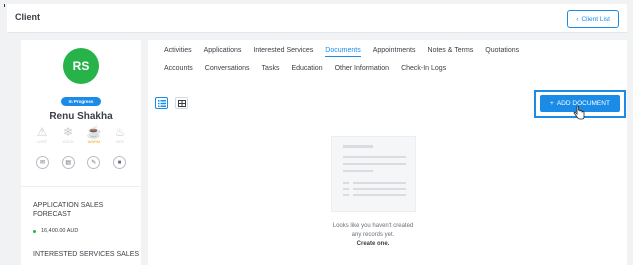 Image resolution: width=633 pixels, height=265 pixels. I want to click on sales-forecast-value: 16,400.00 AUD, so click(60, 231).